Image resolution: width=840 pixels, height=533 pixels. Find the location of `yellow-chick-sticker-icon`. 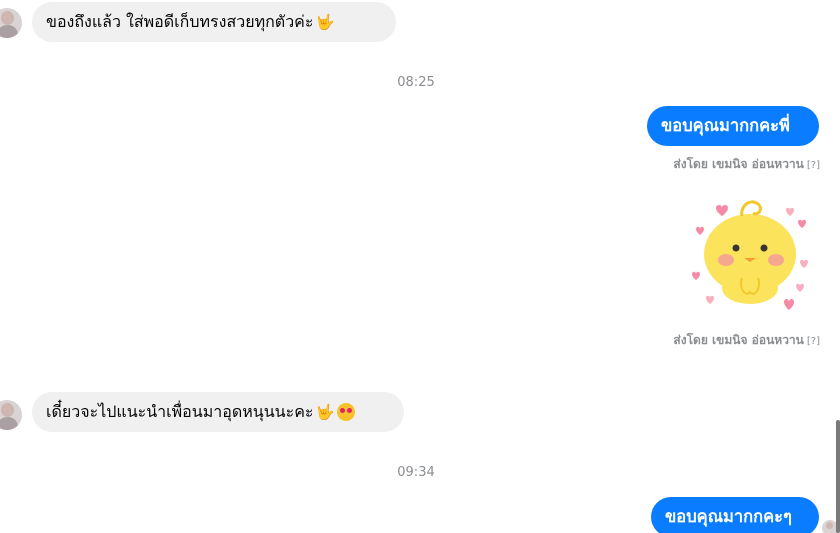

yellow-chick-sticker-icon is located at coordinates (750, 256).